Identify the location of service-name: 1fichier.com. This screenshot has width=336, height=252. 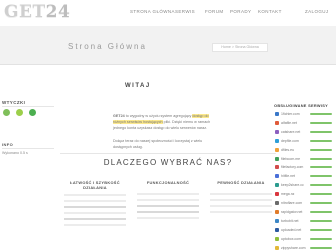
(290, 114).